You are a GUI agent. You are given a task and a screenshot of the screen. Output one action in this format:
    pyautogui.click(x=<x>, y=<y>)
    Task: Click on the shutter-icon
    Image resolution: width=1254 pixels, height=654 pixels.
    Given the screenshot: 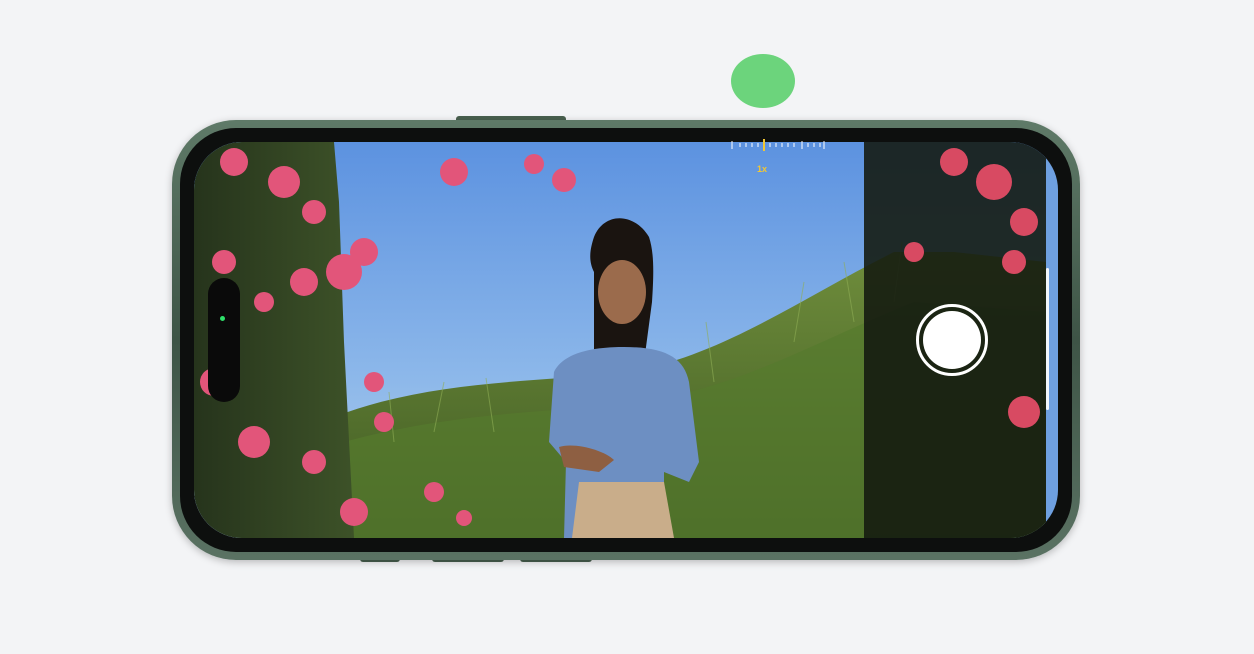 What is the action you would take?
    pyautogui.click(x=952, y=340)
    